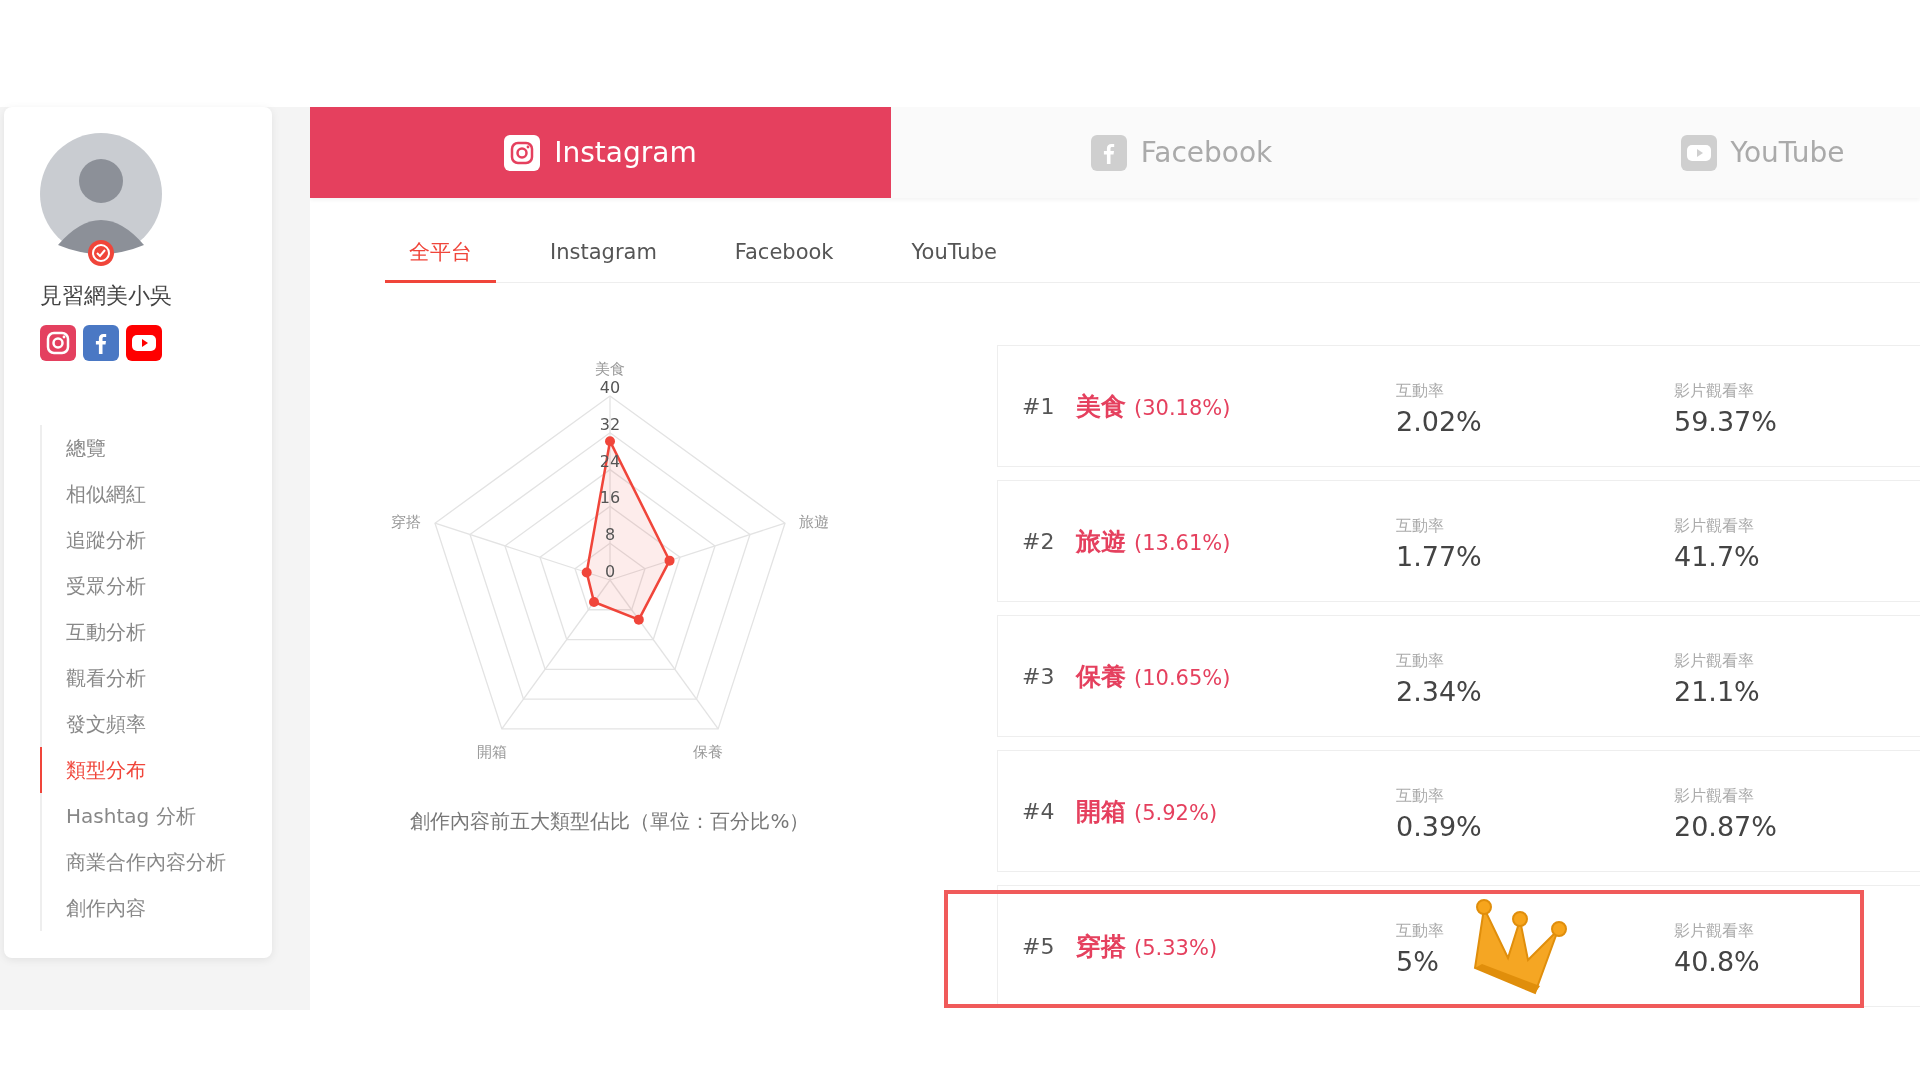  I want to click on sidebar-item: 觀看分析, so click(156, 678).